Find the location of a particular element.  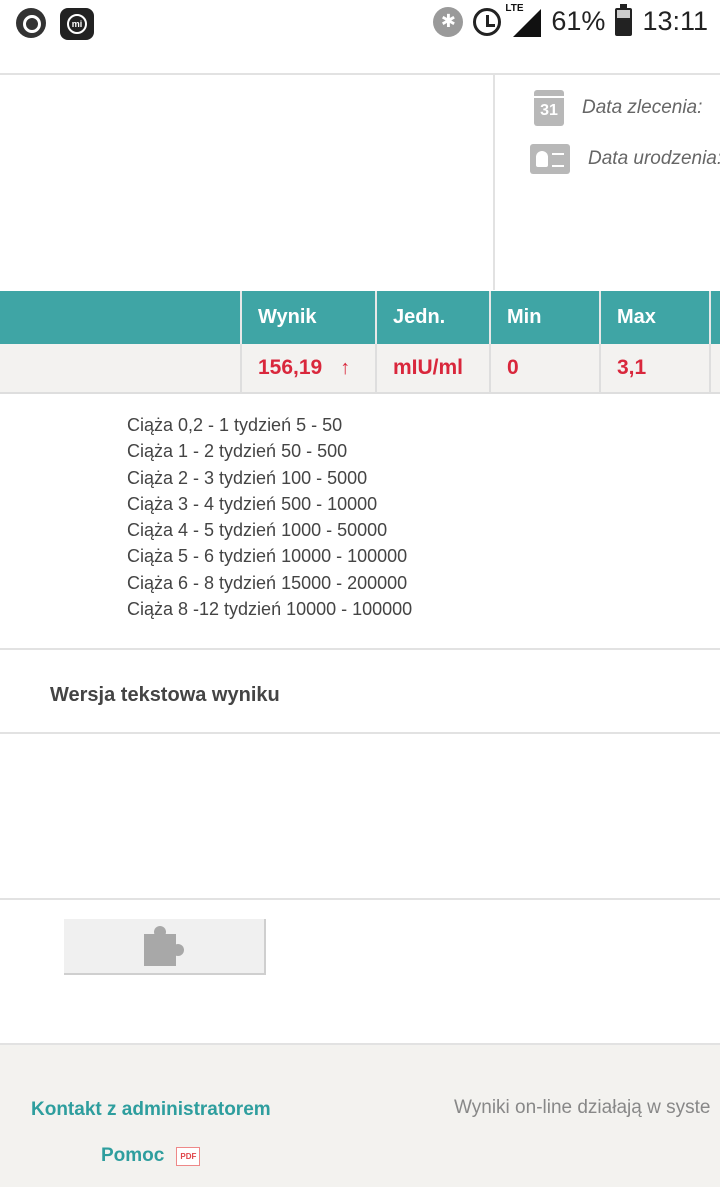

result-cell: 156,19 ↑ is located at coordinates (295, 368).